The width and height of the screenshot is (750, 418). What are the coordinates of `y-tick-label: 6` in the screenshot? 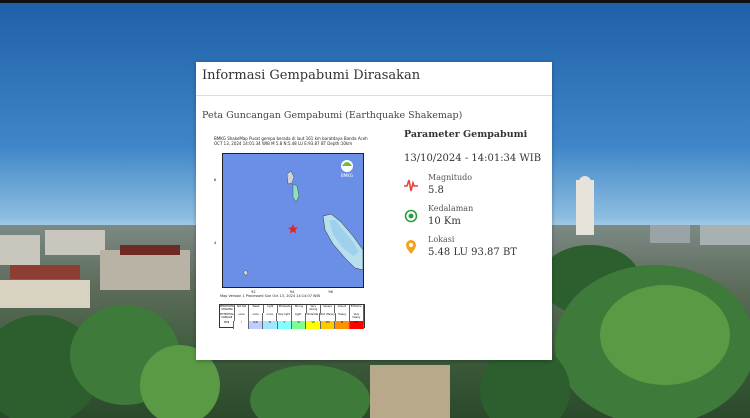 It's located at (215, 180).